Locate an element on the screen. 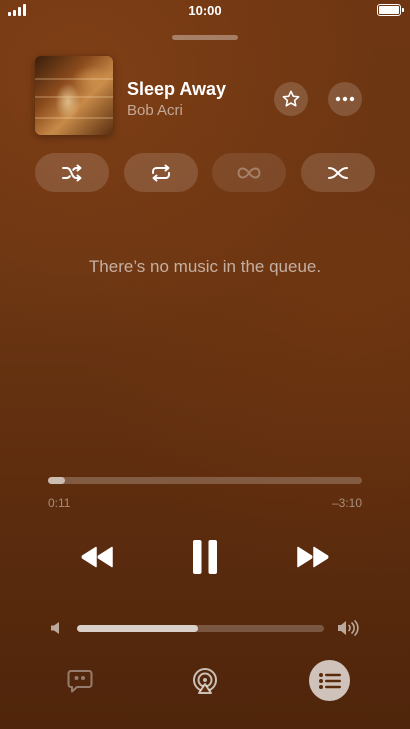  ellipsis-icon is located at coordinates (345, 99).